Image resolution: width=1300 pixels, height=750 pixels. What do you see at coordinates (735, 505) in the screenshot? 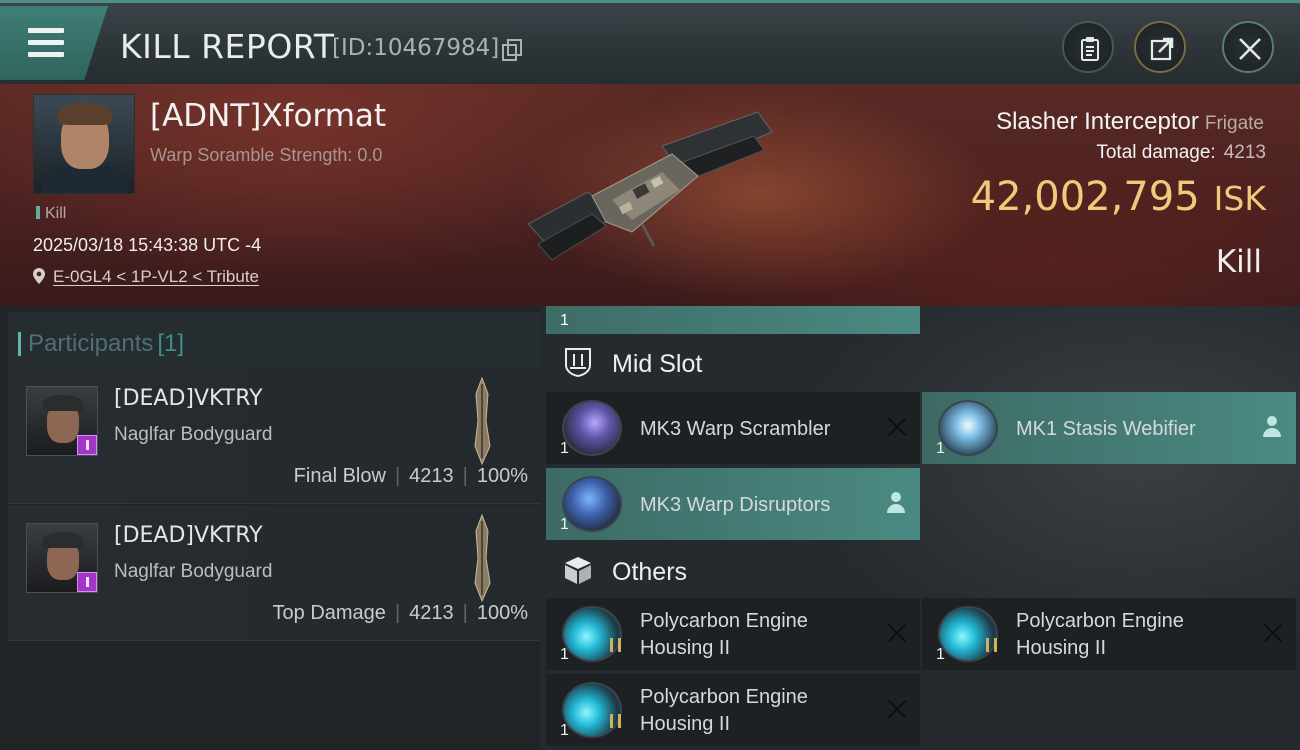
I see `module-name: MK3 Warp Disruptors` at bounding box center [735, 505].